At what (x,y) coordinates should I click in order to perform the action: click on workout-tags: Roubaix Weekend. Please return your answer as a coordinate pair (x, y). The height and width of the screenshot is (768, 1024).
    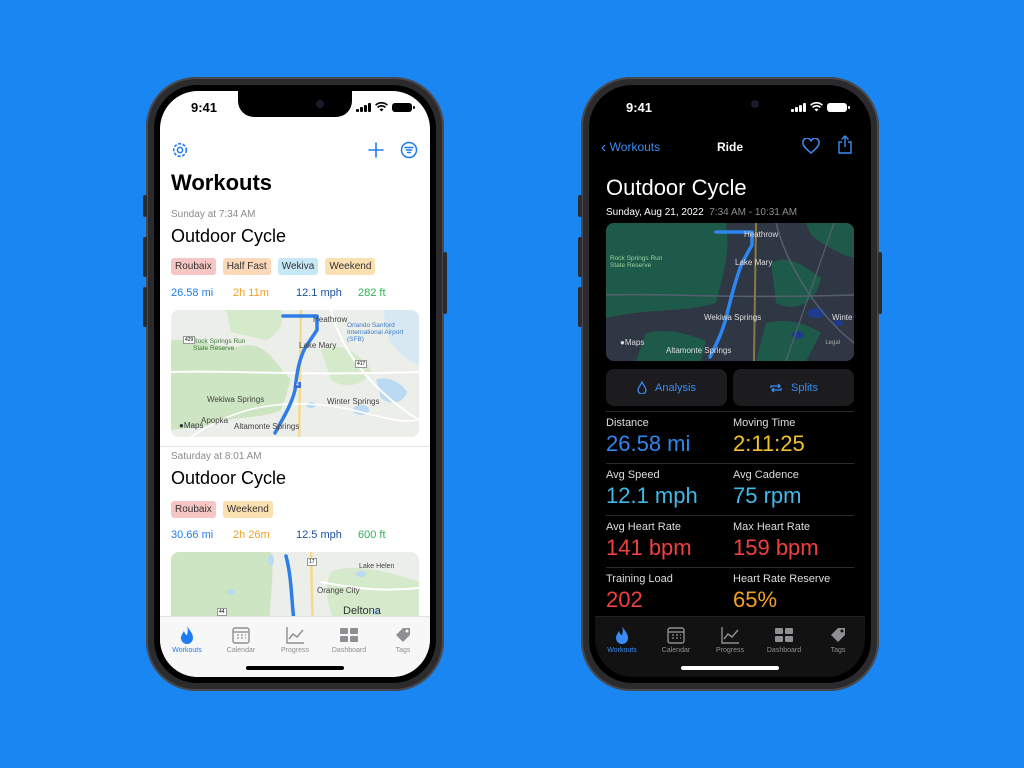
    Looking at the image, I should click on (222, 509).